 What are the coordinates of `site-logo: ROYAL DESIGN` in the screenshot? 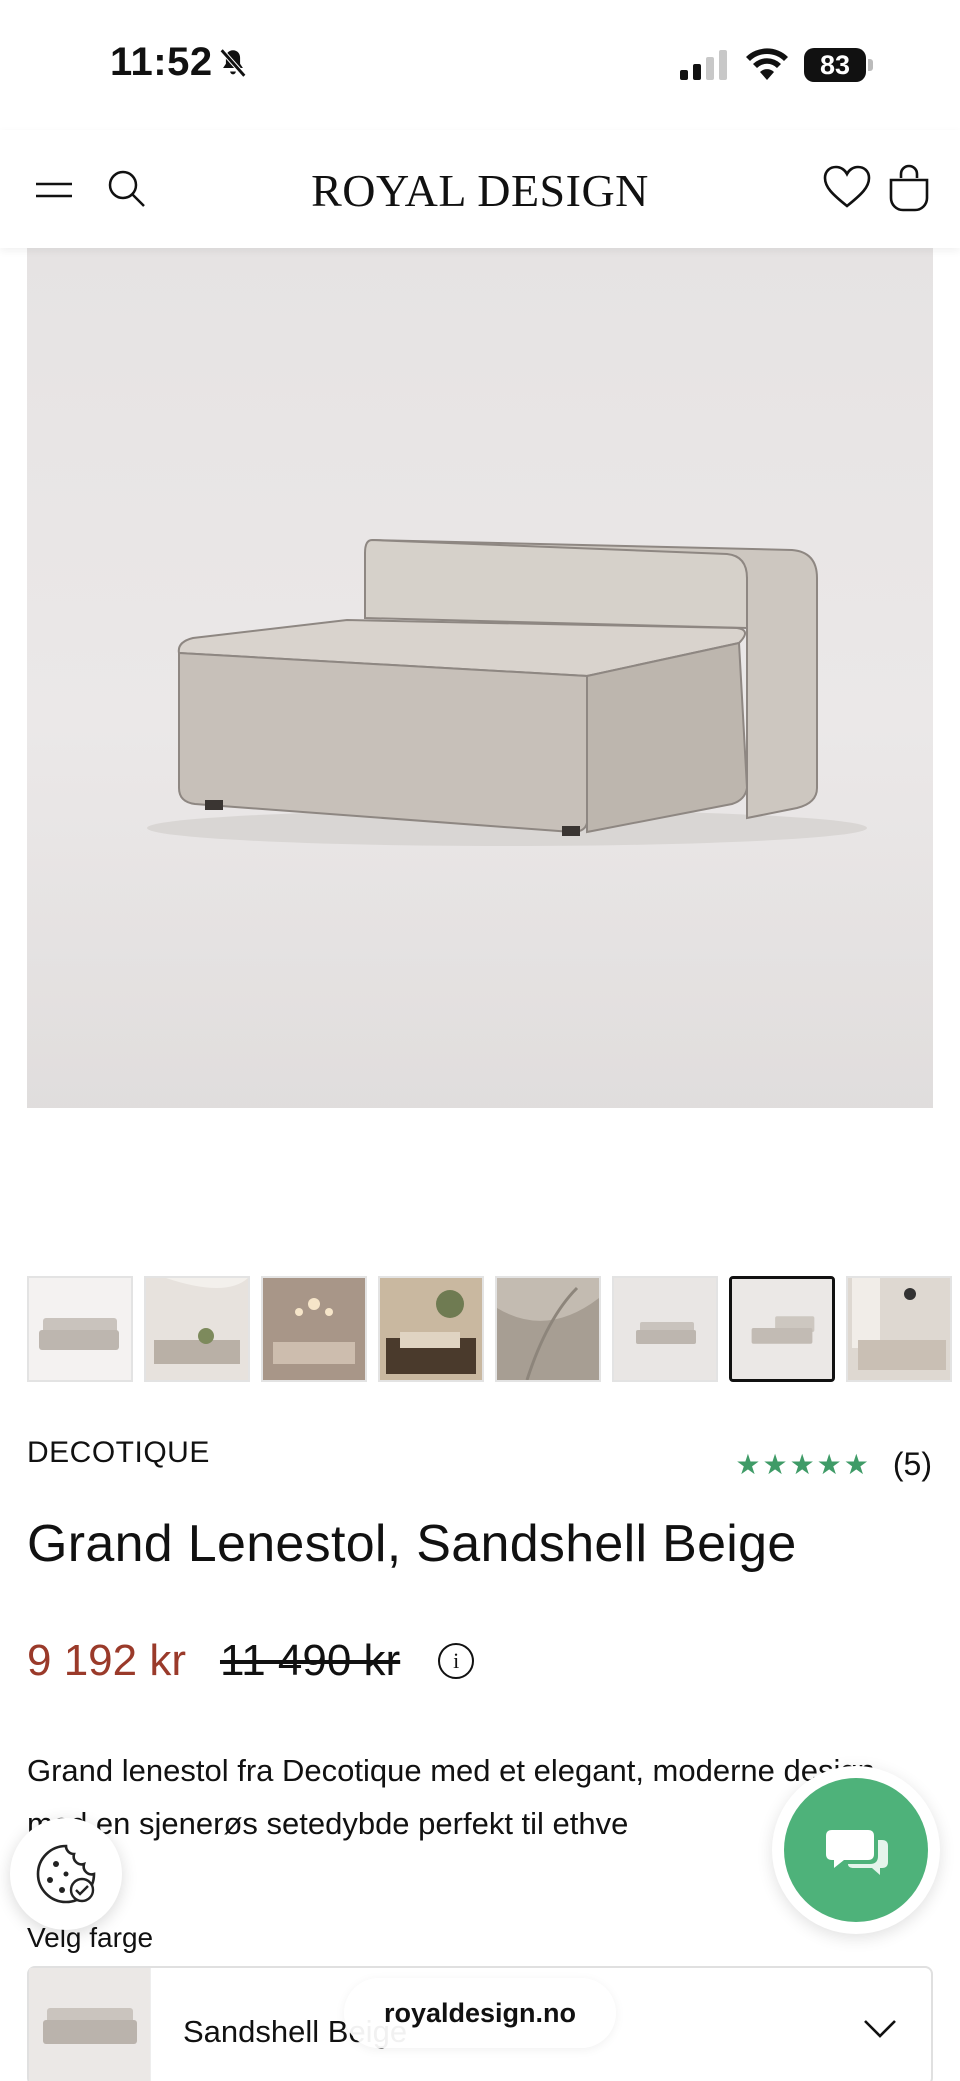 It's located at (480, 190).